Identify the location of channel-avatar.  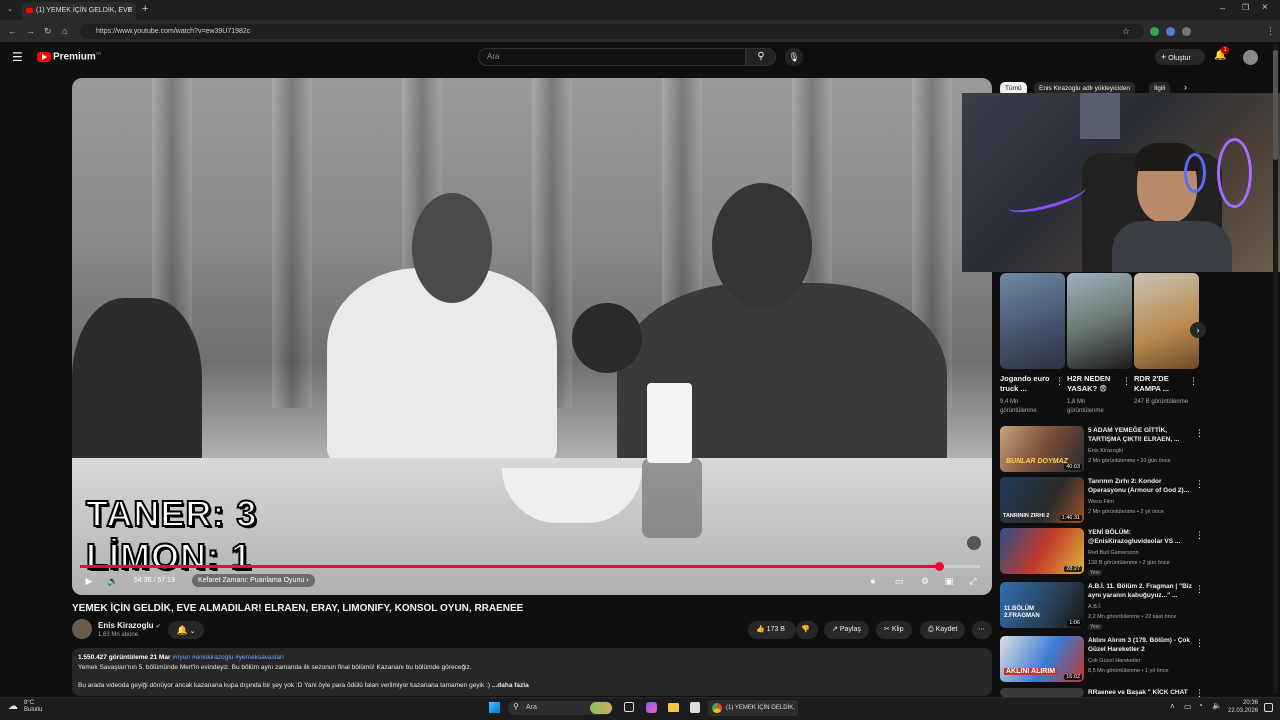
(82, 629).